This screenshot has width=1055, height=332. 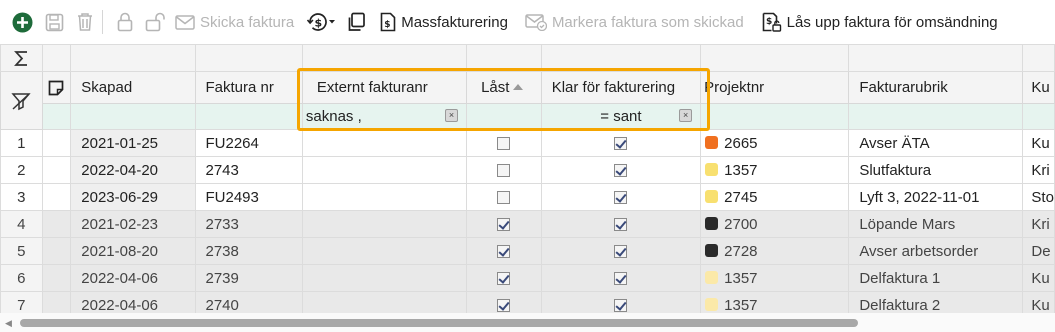 What do you see at coordinates (880, 22) in the screenshot?
I see `unlock-resend-button: $ Lås upp faktura för omsändning` at bounding box center [880, 22].